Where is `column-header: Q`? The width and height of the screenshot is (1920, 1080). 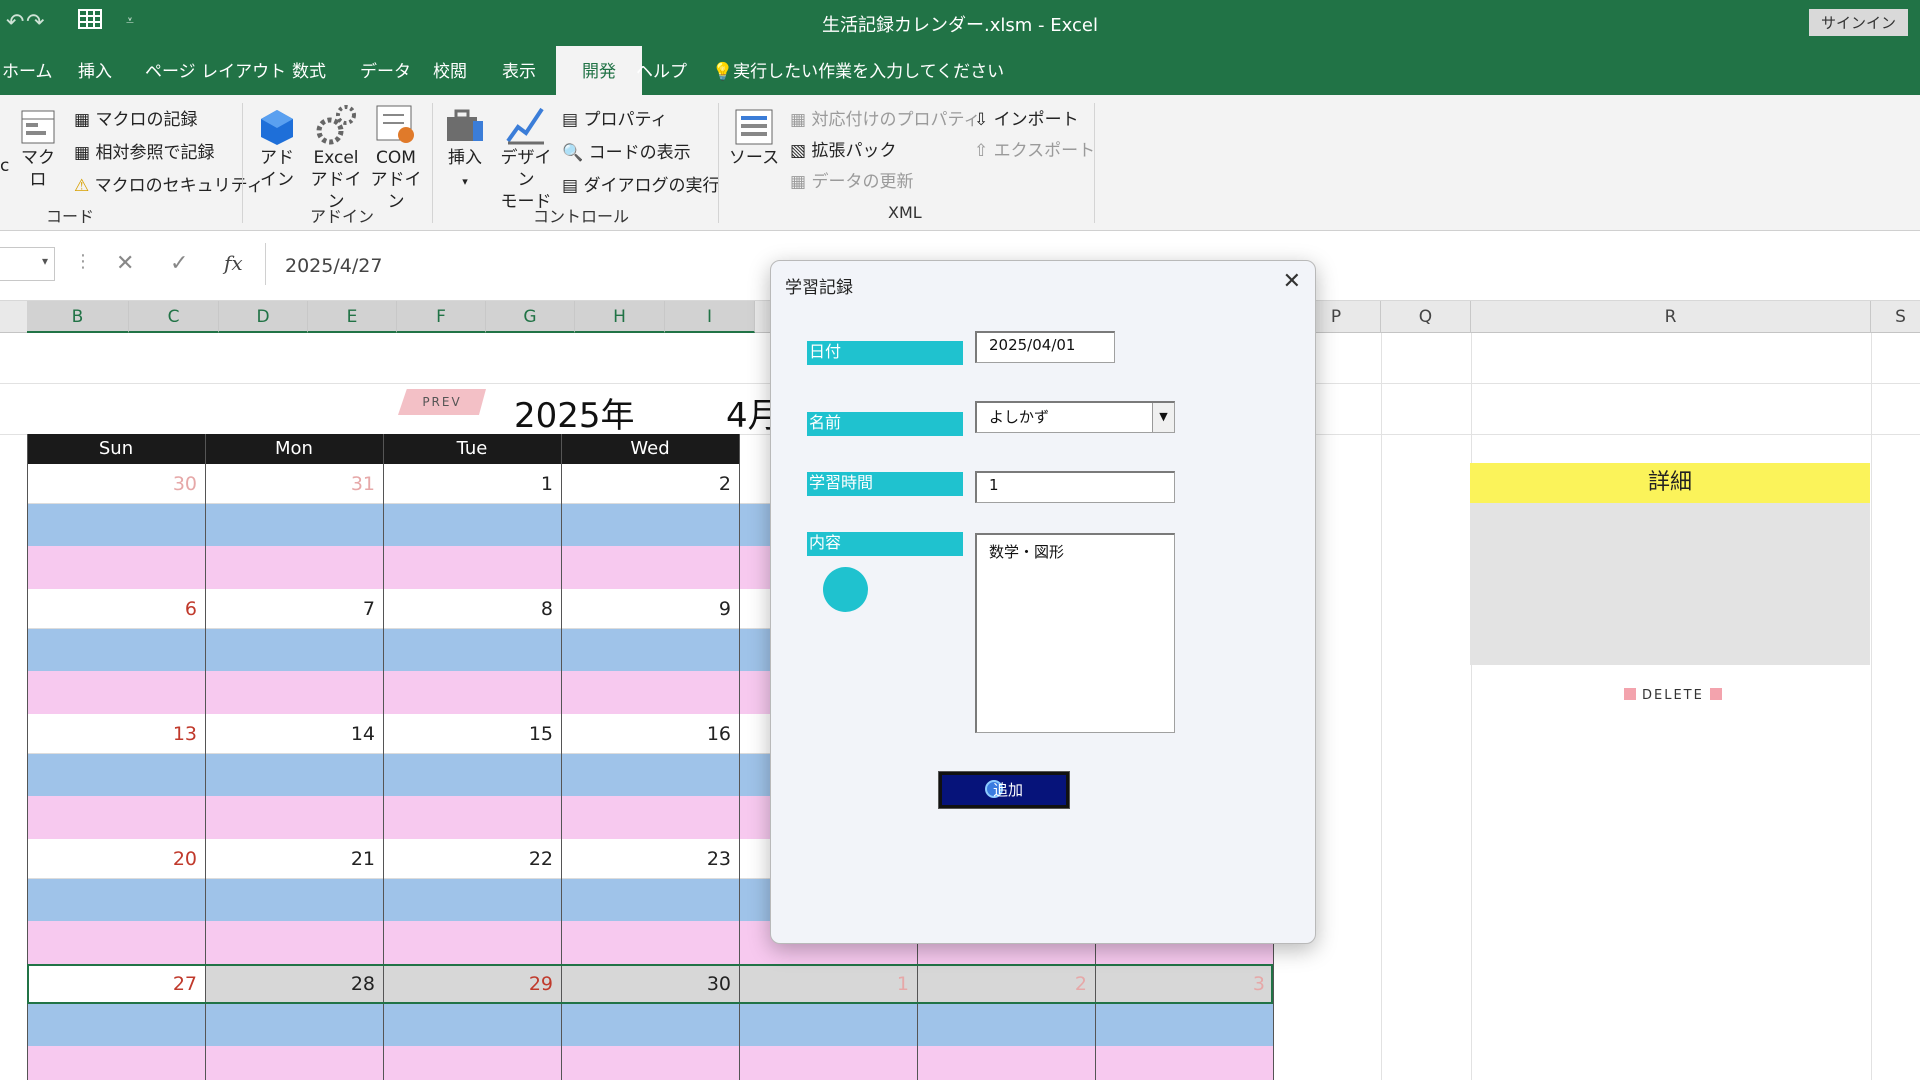 column-header: Q is located at coordinates (1426, 317).